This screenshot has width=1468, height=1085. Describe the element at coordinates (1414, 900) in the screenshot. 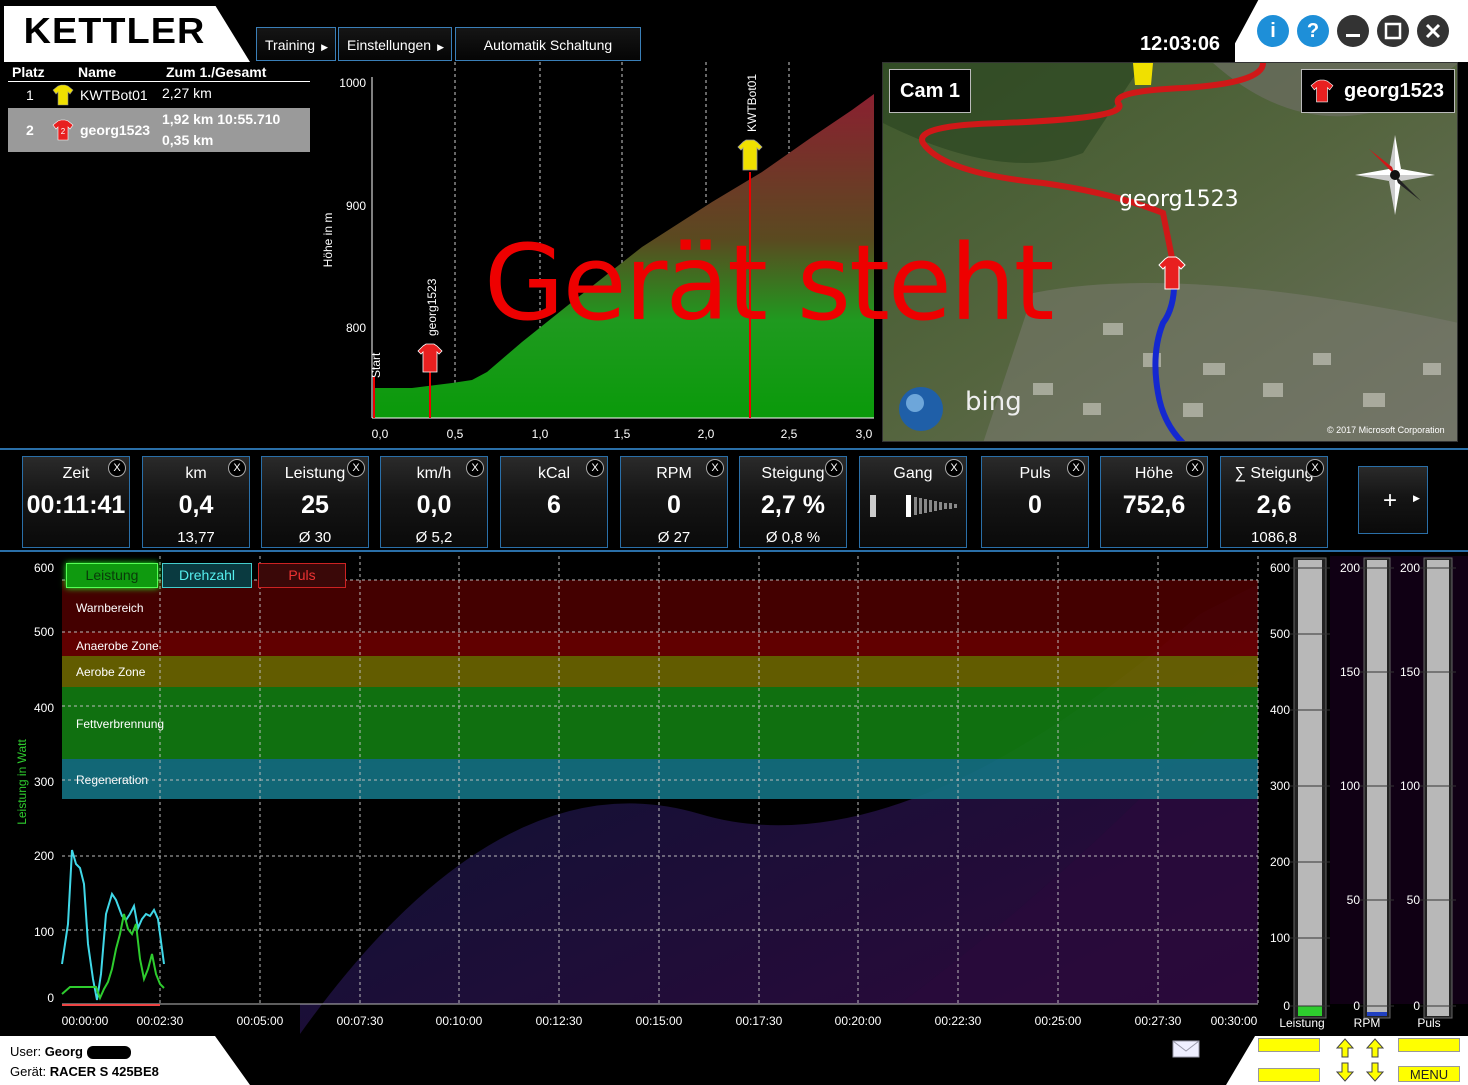

I see `gauge-tick: 50` at that location.